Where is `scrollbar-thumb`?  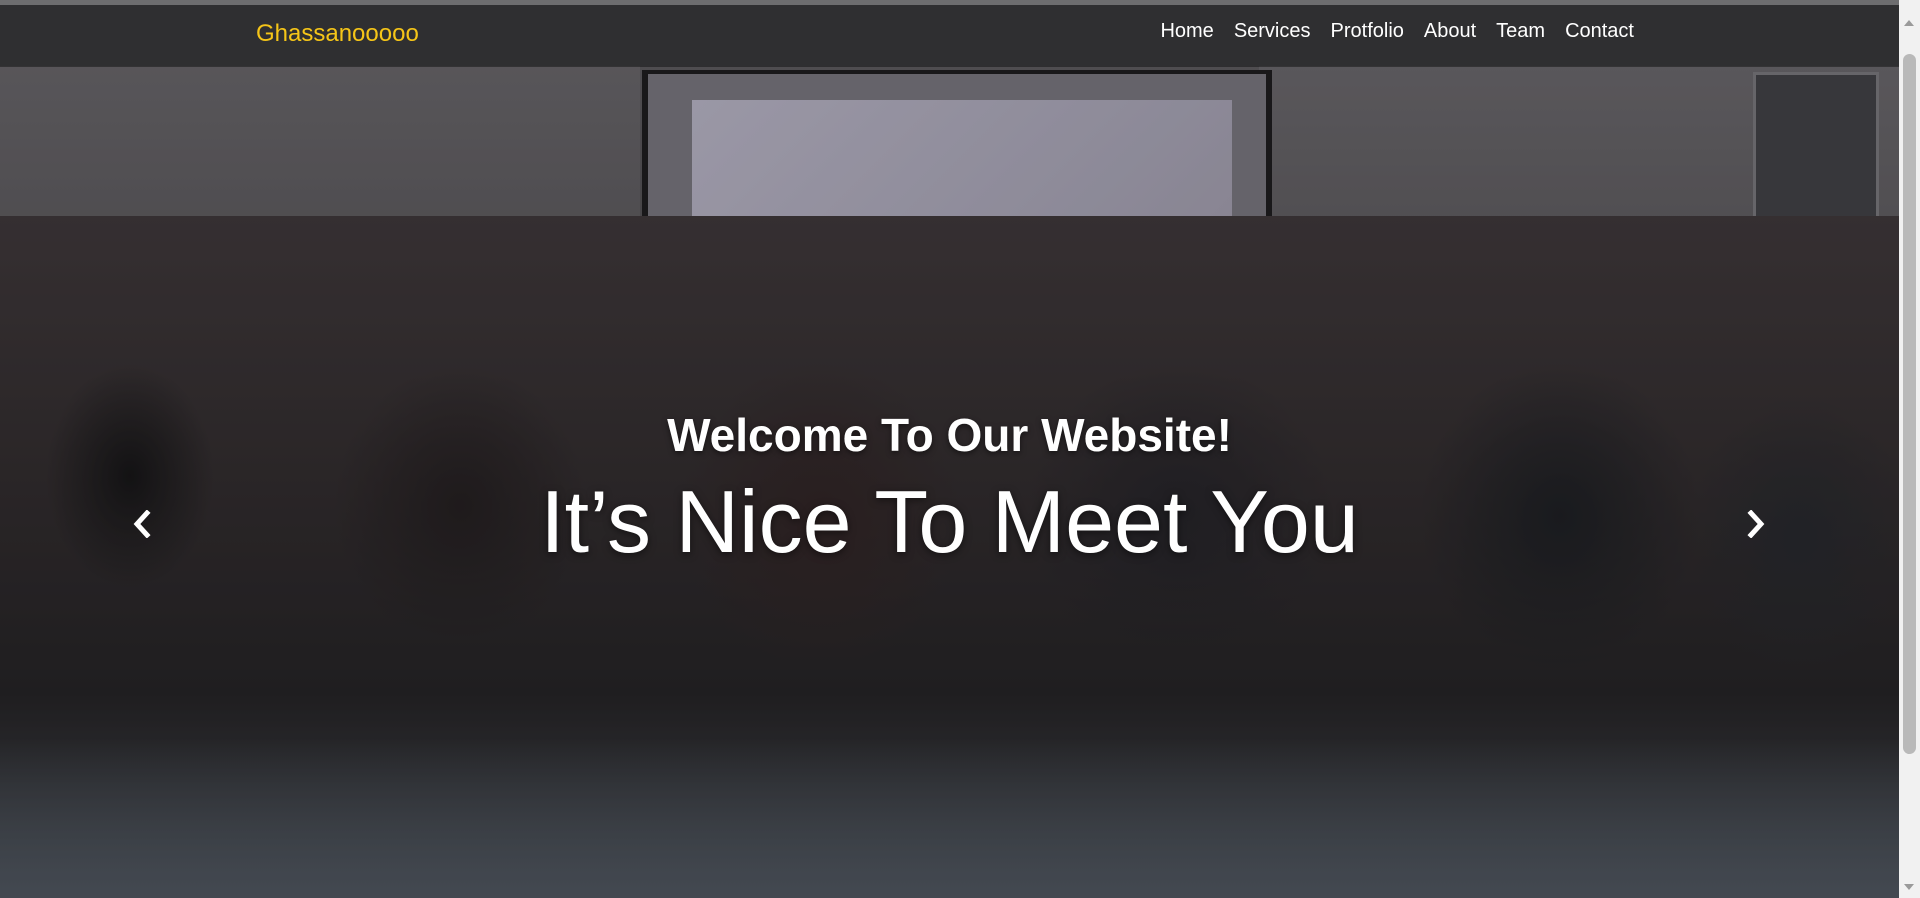
scrollbar-thumb is located at coordinates (1909, 404).